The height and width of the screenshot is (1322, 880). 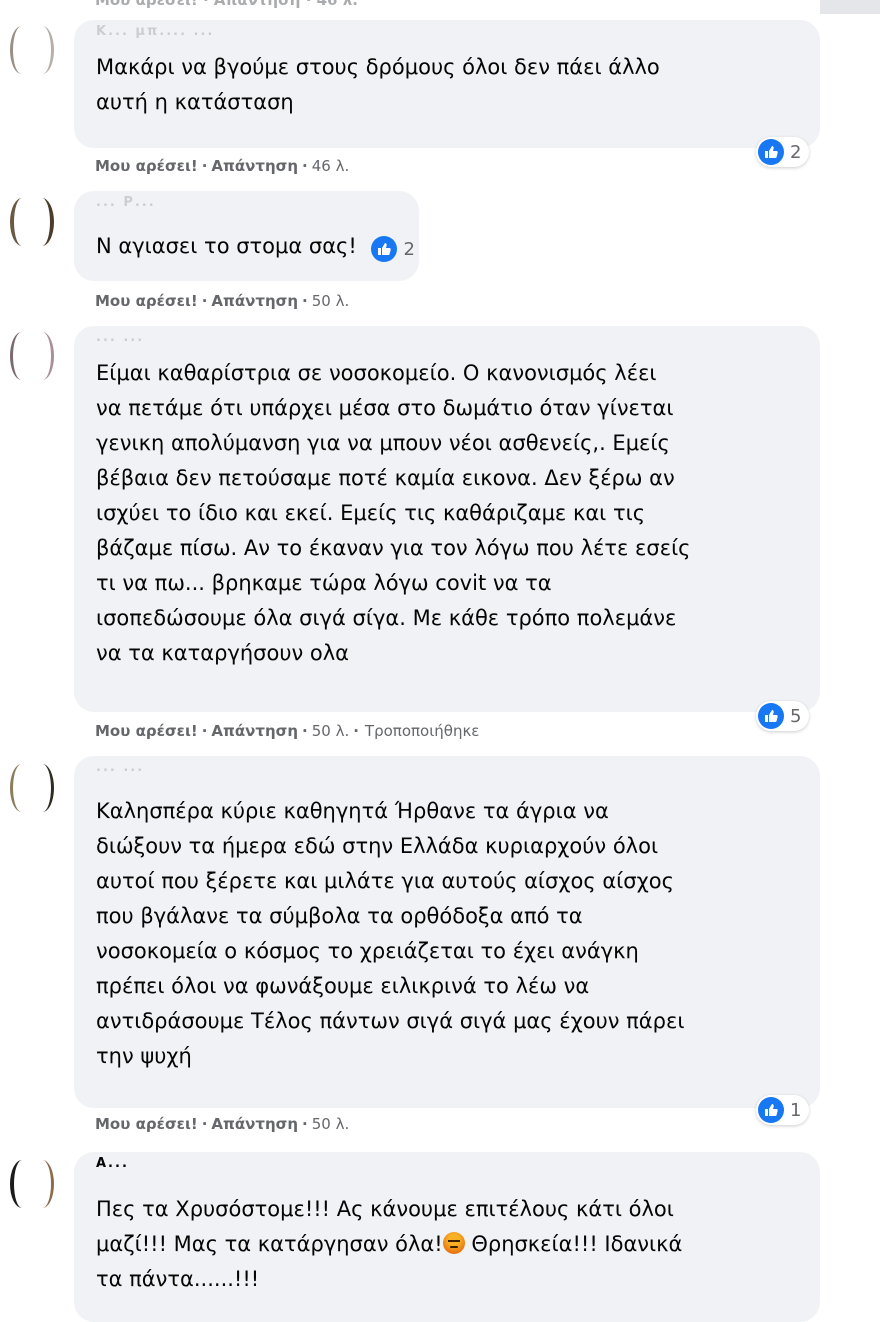 I want to click on comment-actions: Μου αρέσει! · Απάντηση · 50 λ. · Τροποποιήθηκε, so click(x=287, y=731).